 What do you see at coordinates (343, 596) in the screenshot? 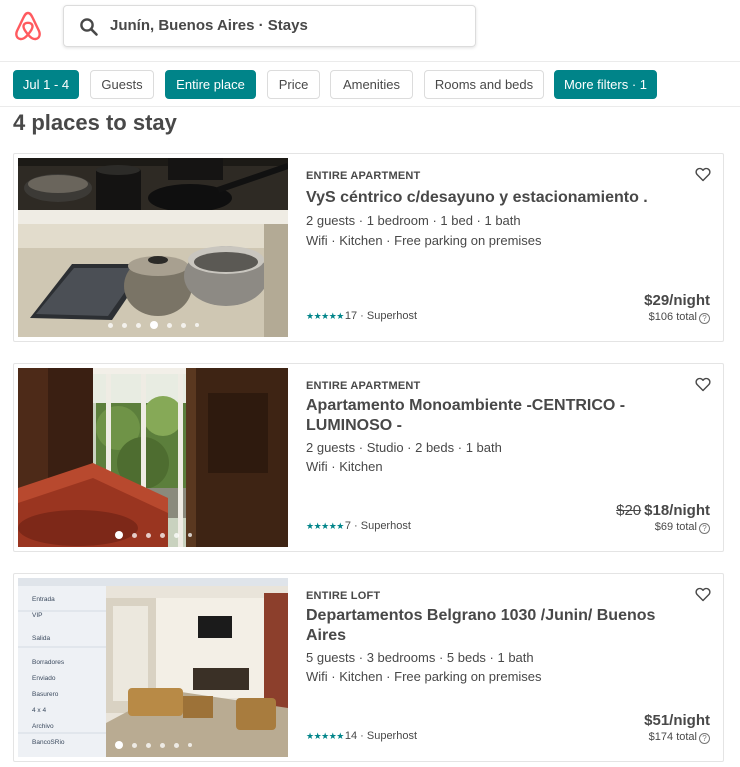
I see `property-type: ENTIRE LOFT` at bounding box center [343, 596].